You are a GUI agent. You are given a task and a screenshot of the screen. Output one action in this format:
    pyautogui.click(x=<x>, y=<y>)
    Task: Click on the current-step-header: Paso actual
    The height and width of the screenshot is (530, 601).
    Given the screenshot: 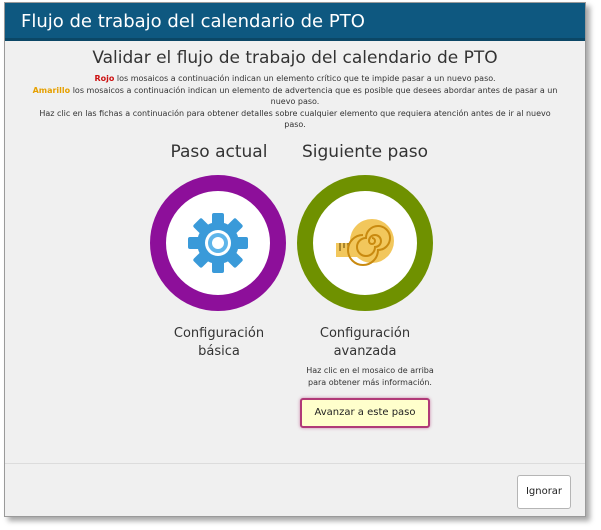 What is the action you would take?
    pyautogui.click(x=219, y=152)
    